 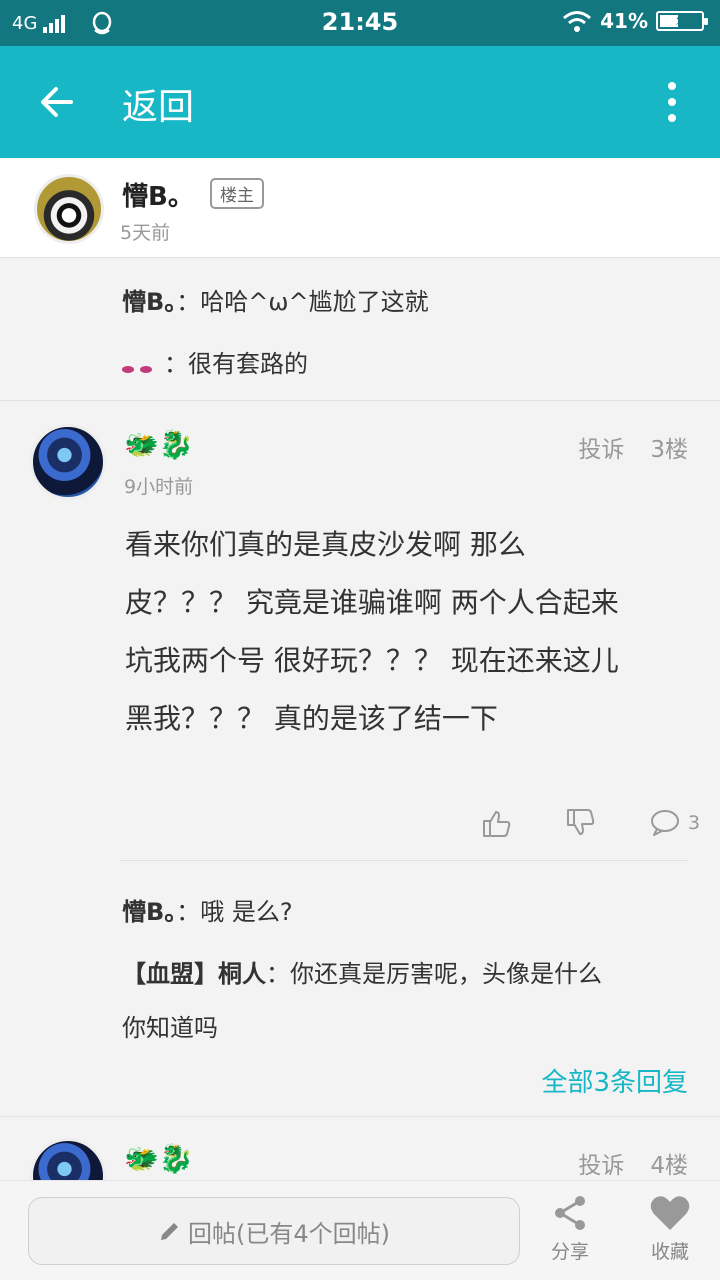 I want to click on post3-body-line: 看来你们真的是真皮沙发啊 那么, so click(x=325, y=544).